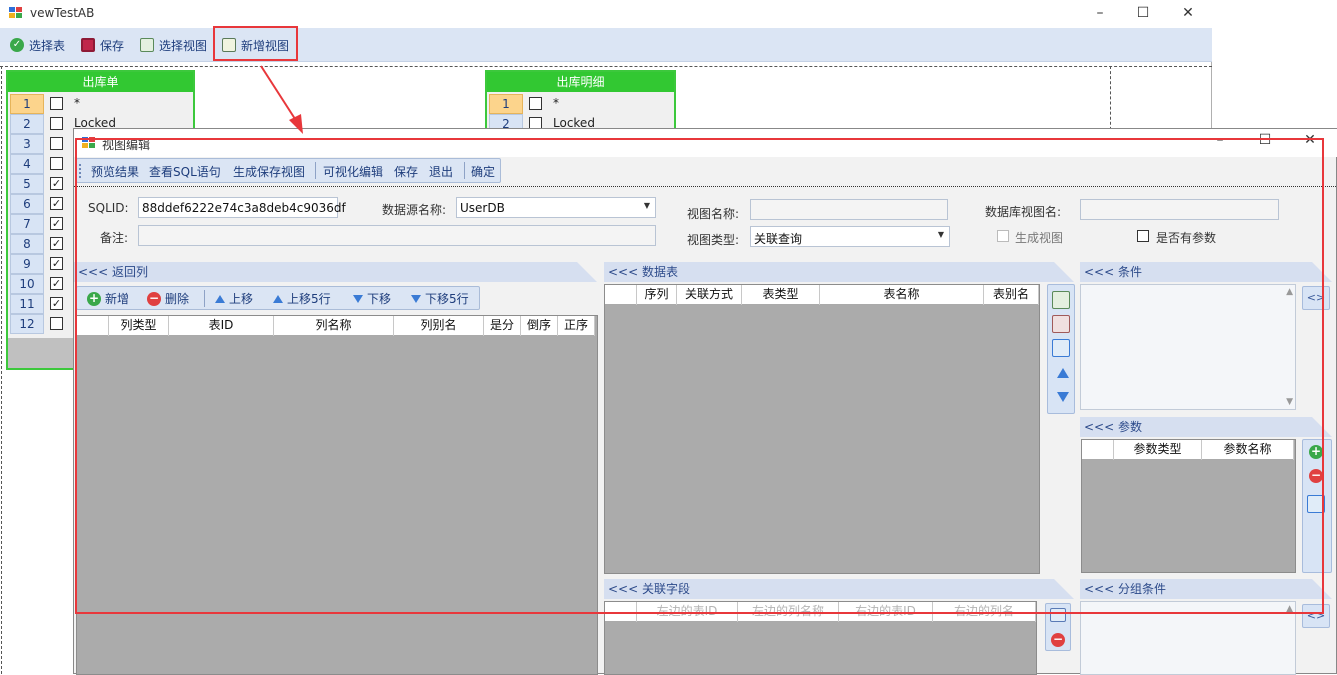 Image resolution: width=1337 pixels, height=675 pixels. What do you see at coordinates (606, 66) in the screenshot?
I see `canvas-border-top` at bounding box center [606, 66].